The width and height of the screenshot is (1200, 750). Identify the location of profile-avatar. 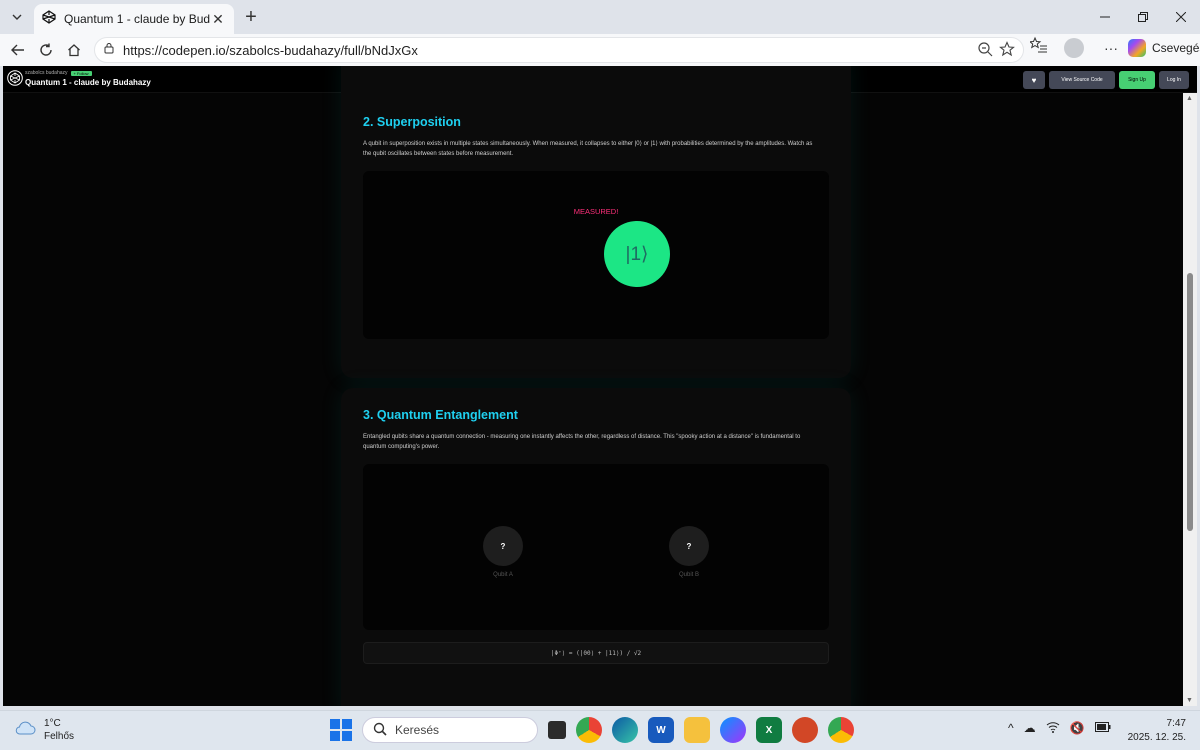
(1074, 47).